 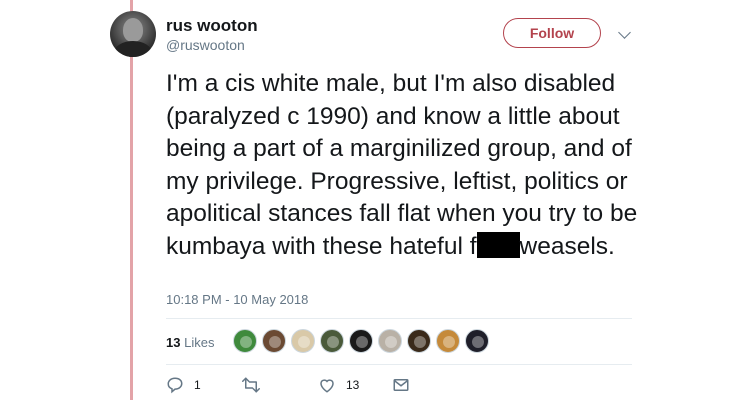 What do you see at coordinates (251, 385) in the screenshot?
I see `retweet-icon` at bounding box center [251, 385].